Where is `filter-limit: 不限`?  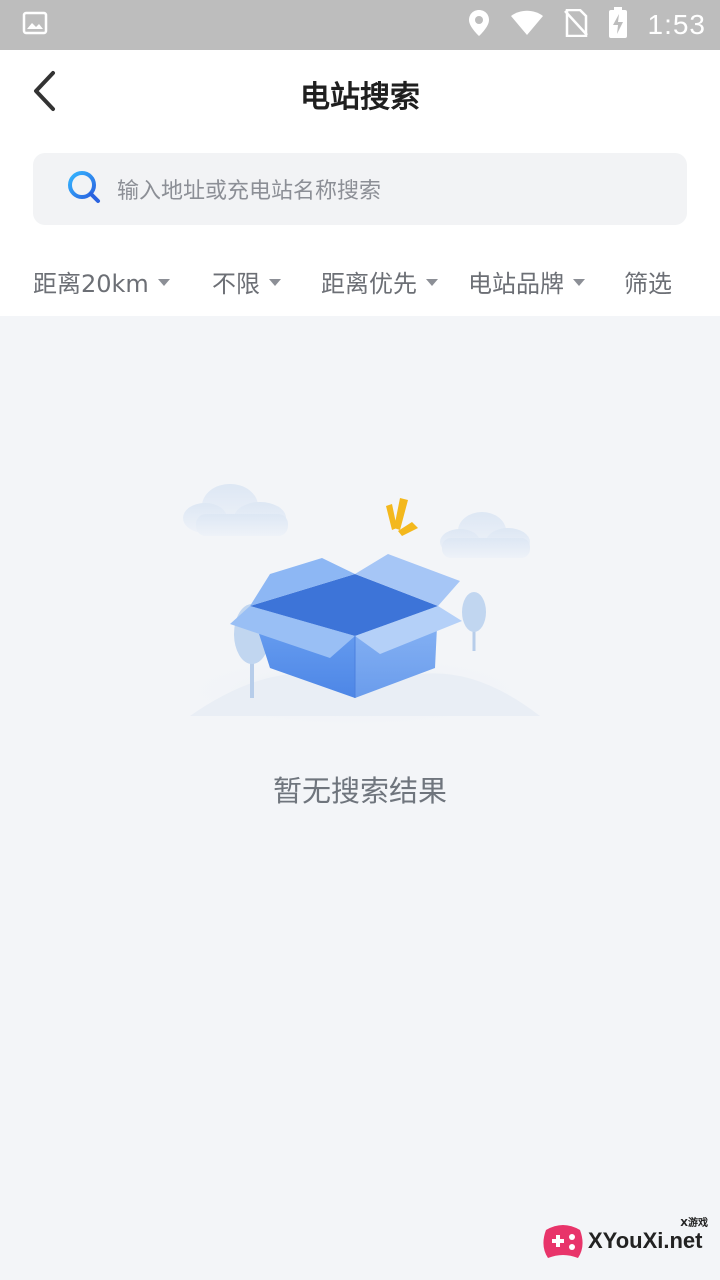 filter-limit: 不限 is located at coordinates (246, 281).